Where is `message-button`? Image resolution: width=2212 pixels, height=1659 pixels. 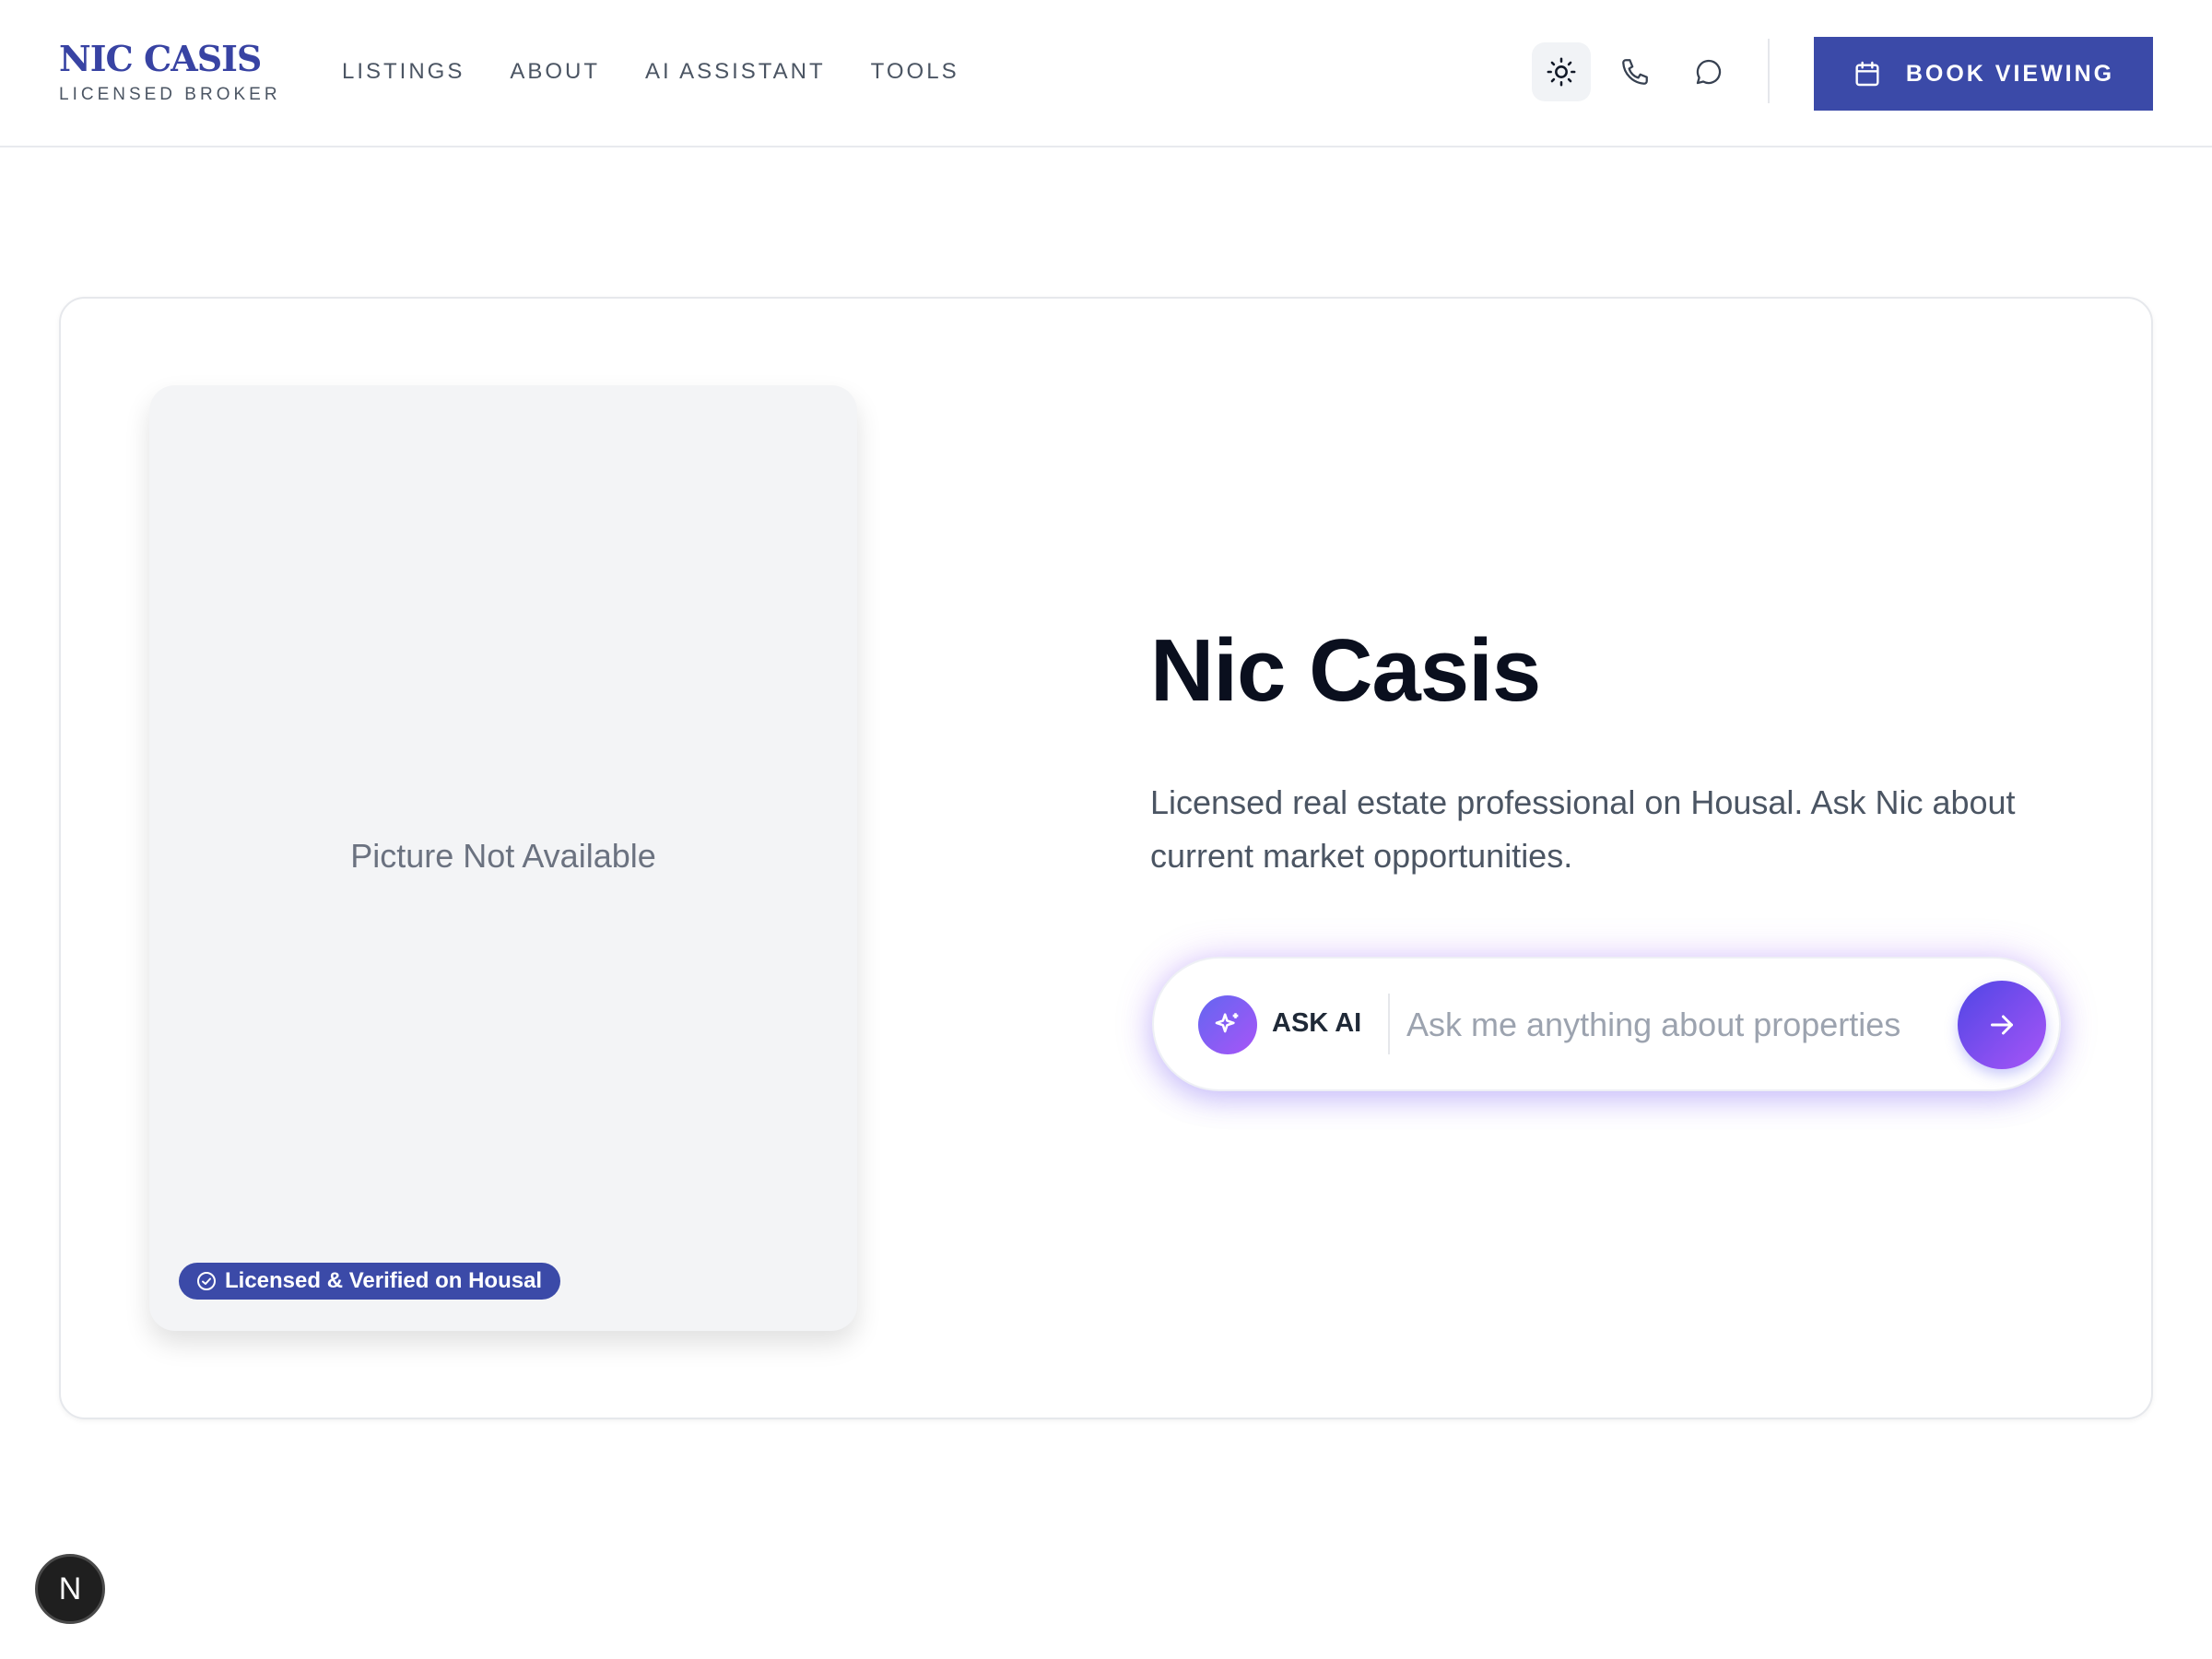
message-button is located at coordinates (1708, 71).